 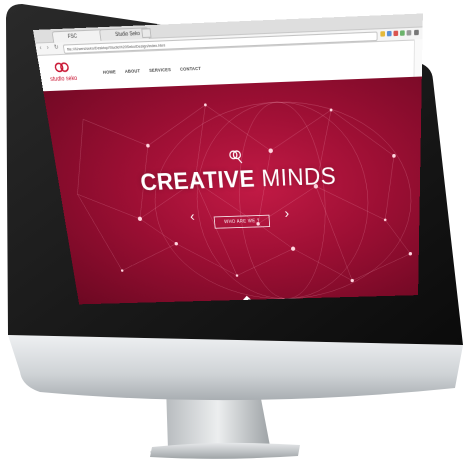 I want to click on menu-item-home: HOME, so click(x=110, y=72).